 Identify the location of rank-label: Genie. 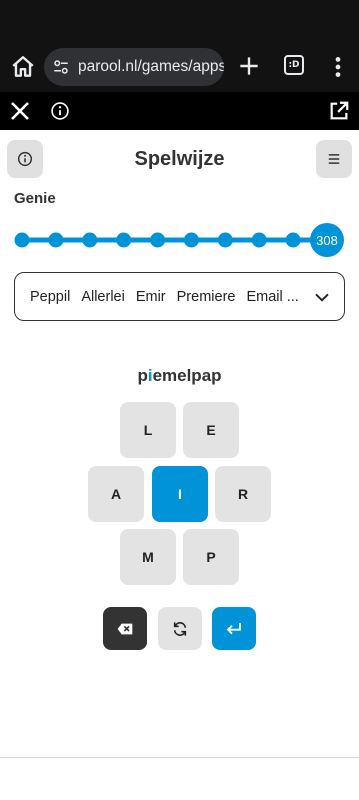
(35, 198).